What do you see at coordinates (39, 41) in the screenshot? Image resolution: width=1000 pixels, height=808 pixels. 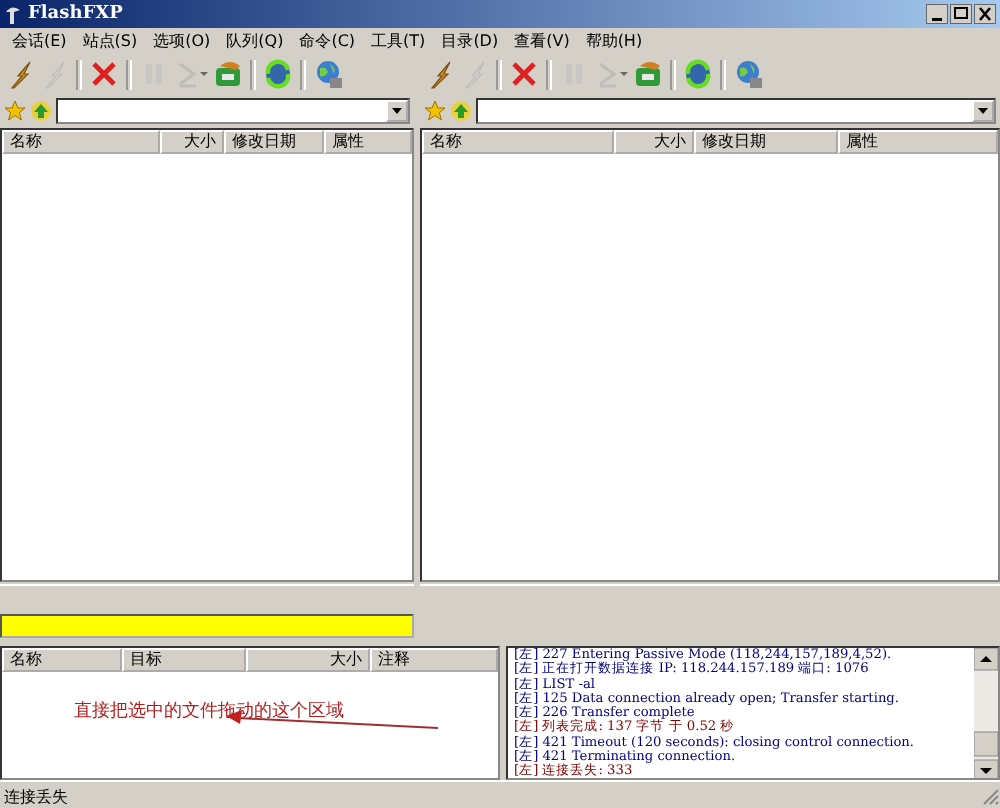 I see `menu-item: 会话(E)` at bounding box center [39, 41].